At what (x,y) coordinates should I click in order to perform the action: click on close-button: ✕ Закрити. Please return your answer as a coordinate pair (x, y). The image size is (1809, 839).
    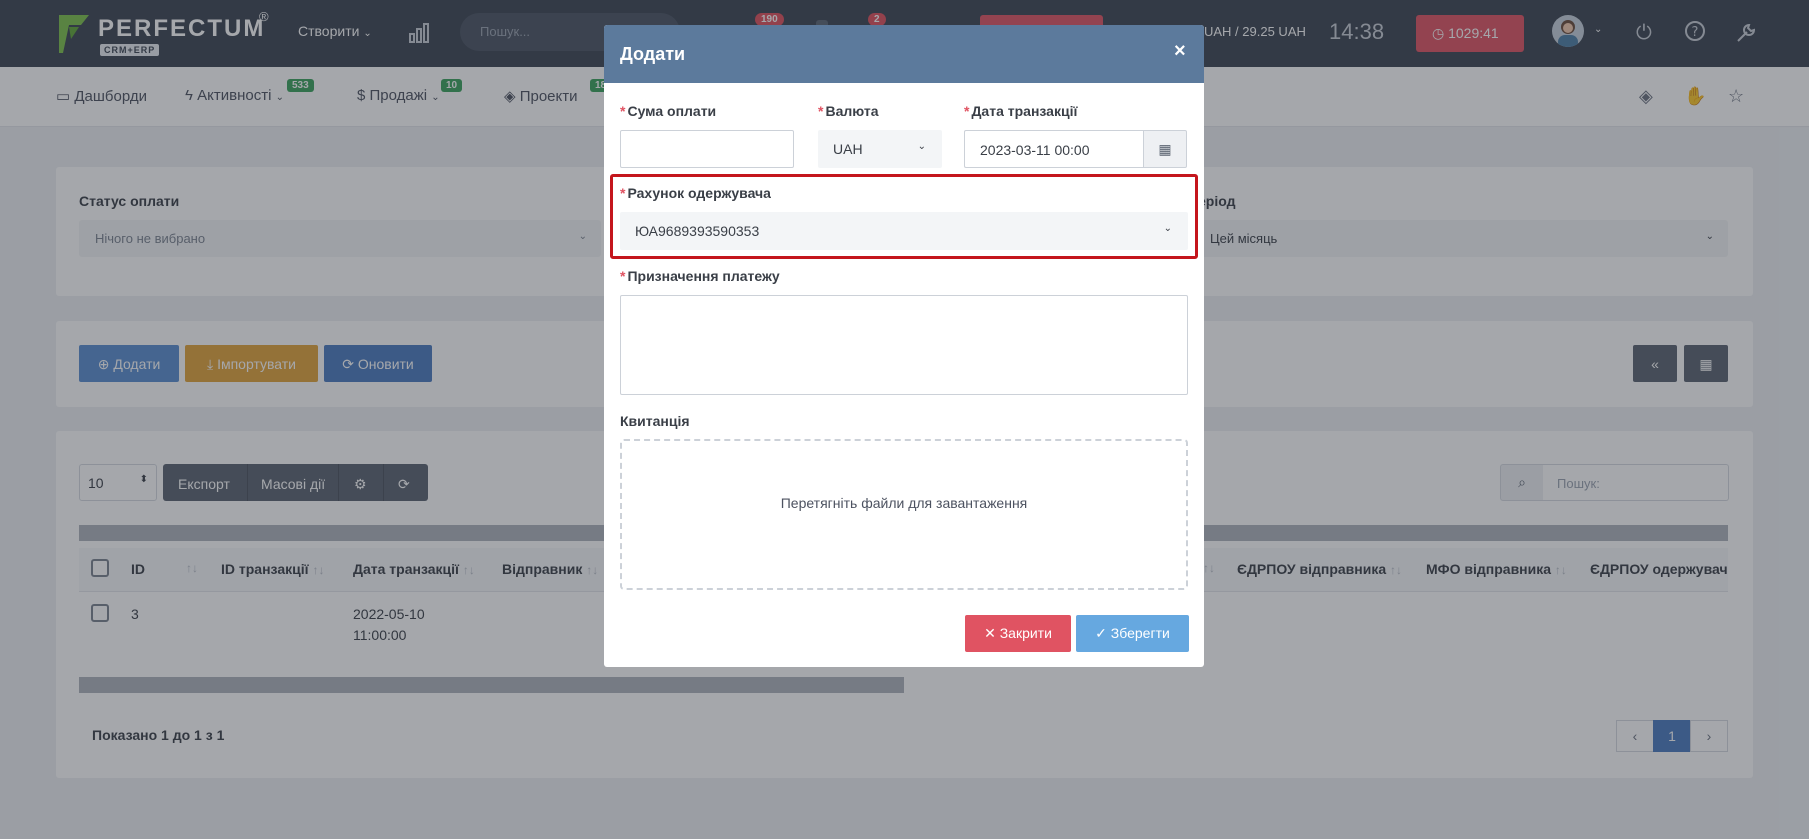
    Looking at the image, I should click on (1018, 633).